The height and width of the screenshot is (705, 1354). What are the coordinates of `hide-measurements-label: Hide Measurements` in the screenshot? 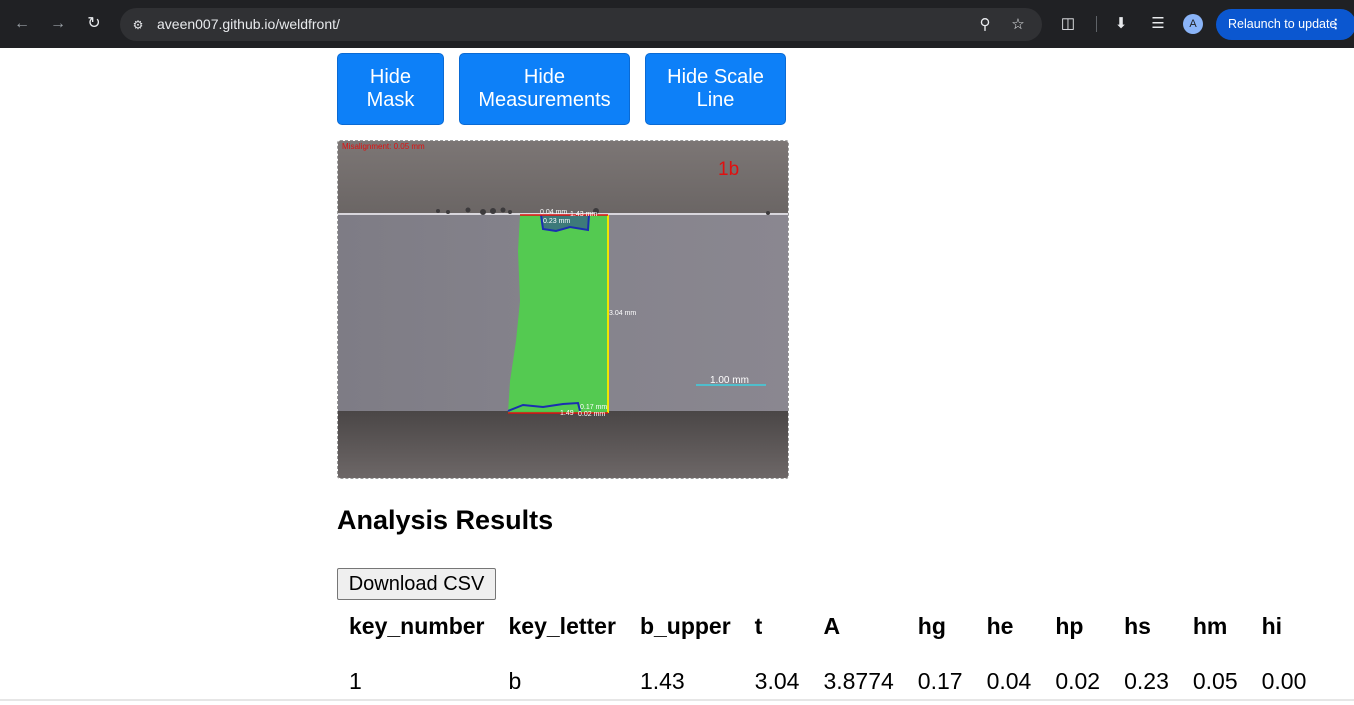 It's located at (544, 88).